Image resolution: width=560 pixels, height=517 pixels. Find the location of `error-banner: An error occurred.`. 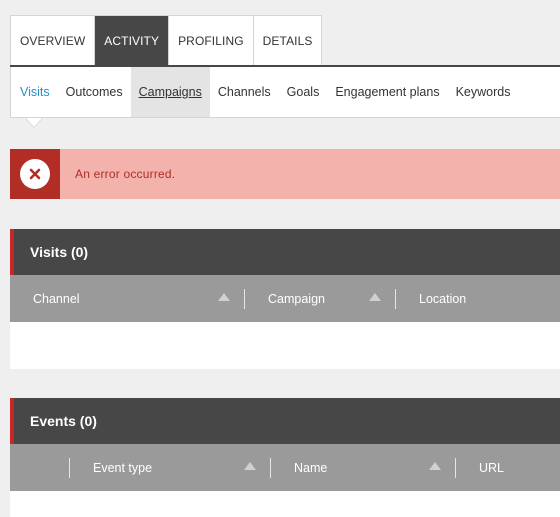

error-banner: An error occurred. is located at coordinates (285, 174).